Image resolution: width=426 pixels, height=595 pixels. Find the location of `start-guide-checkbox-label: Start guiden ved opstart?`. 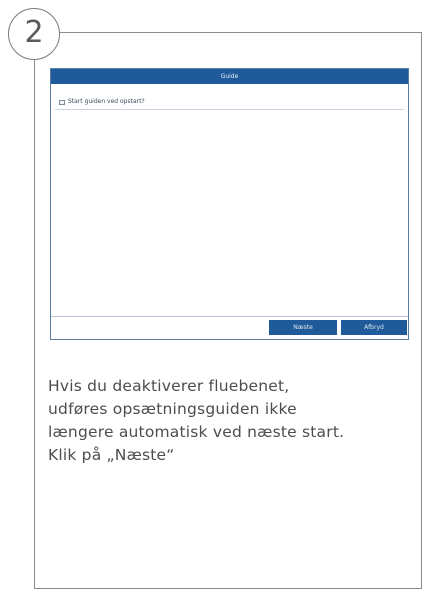

start-guide-checkbox-label: Start guiden ved opstart? is located at coordinates (106, 101).